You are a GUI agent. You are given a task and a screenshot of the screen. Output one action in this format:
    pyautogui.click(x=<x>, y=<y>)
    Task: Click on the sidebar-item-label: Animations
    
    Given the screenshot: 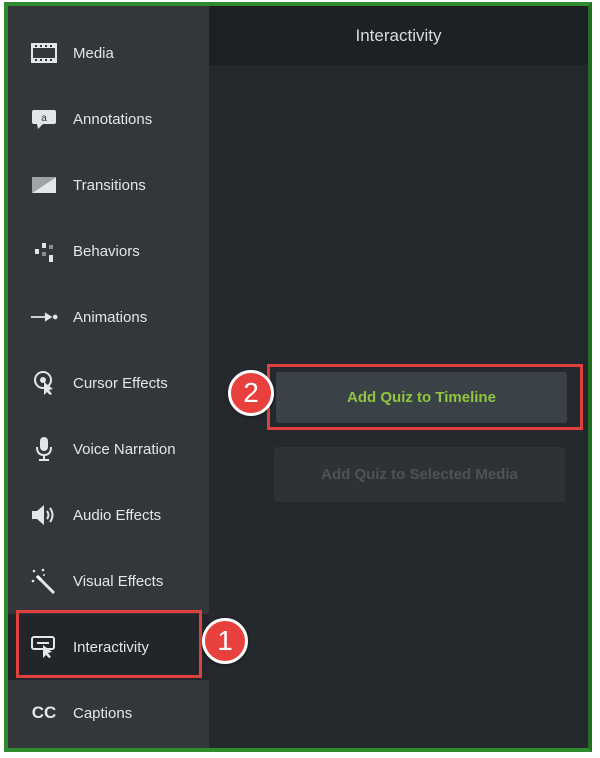 What is the action you would take?
    pyautogui.click(x=110, y=317)
    